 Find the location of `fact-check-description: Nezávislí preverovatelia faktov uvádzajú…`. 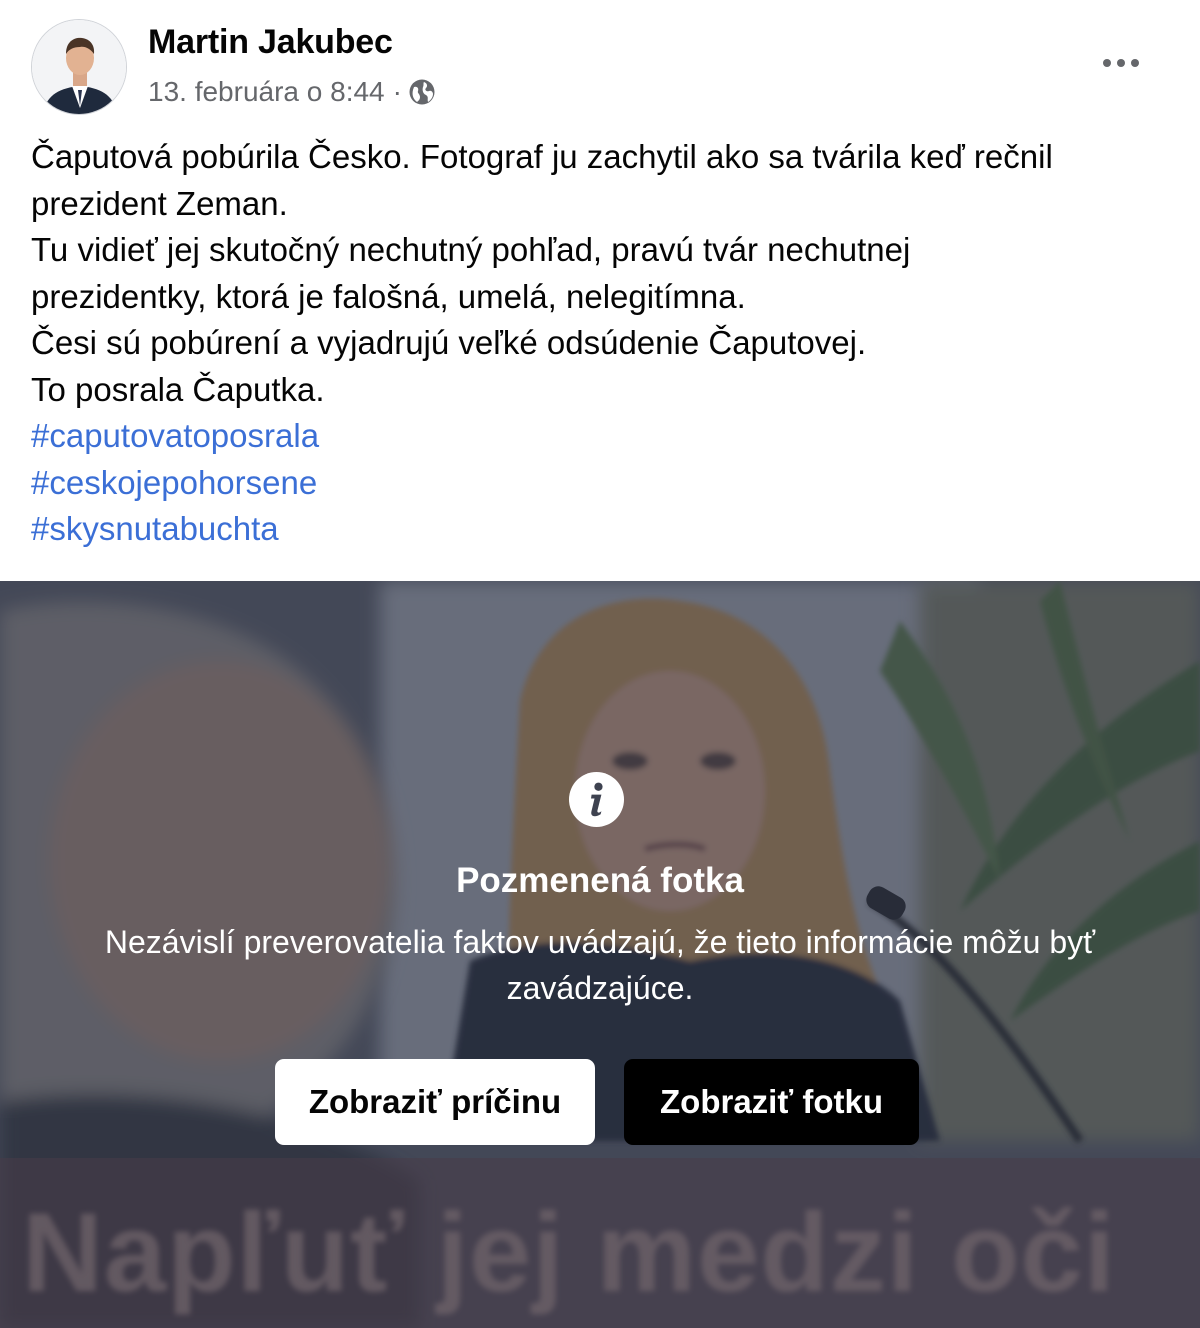

fact-check-description: Nezávislí preverovatelia faktov uvádzajú… is located at coordinates (600, 965).